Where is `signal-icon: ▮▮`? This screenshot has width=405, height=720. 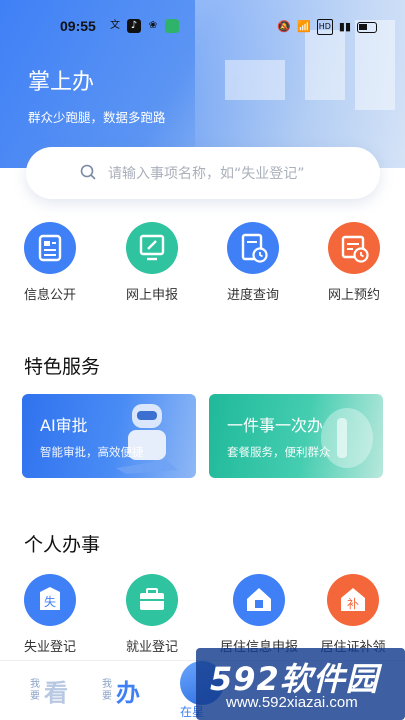
signal-icon: ▮▮ is located at coordinates (344, 26).